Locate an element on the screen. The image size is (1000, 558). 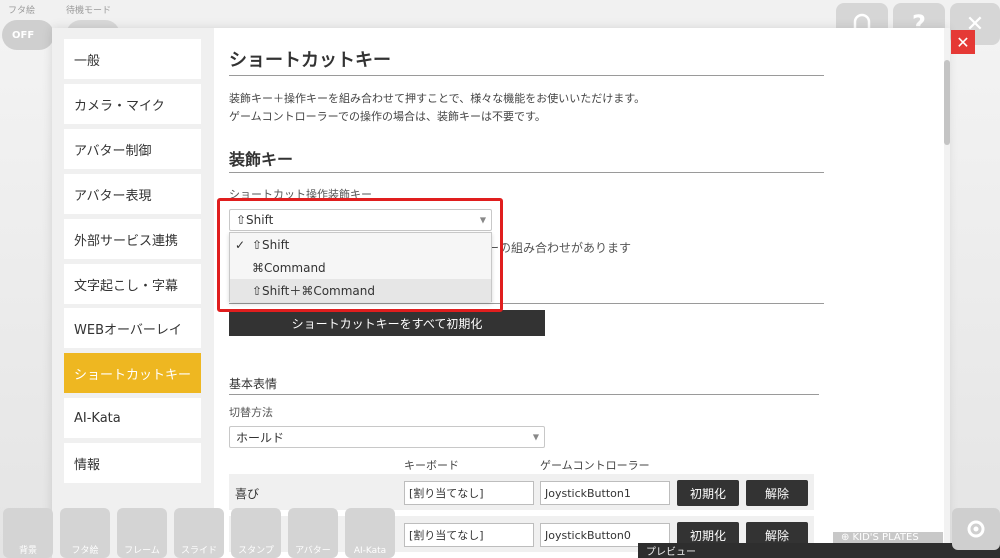
sidebar-item-avatar-expression: アバター表現 is located at coordinates (132, 194).